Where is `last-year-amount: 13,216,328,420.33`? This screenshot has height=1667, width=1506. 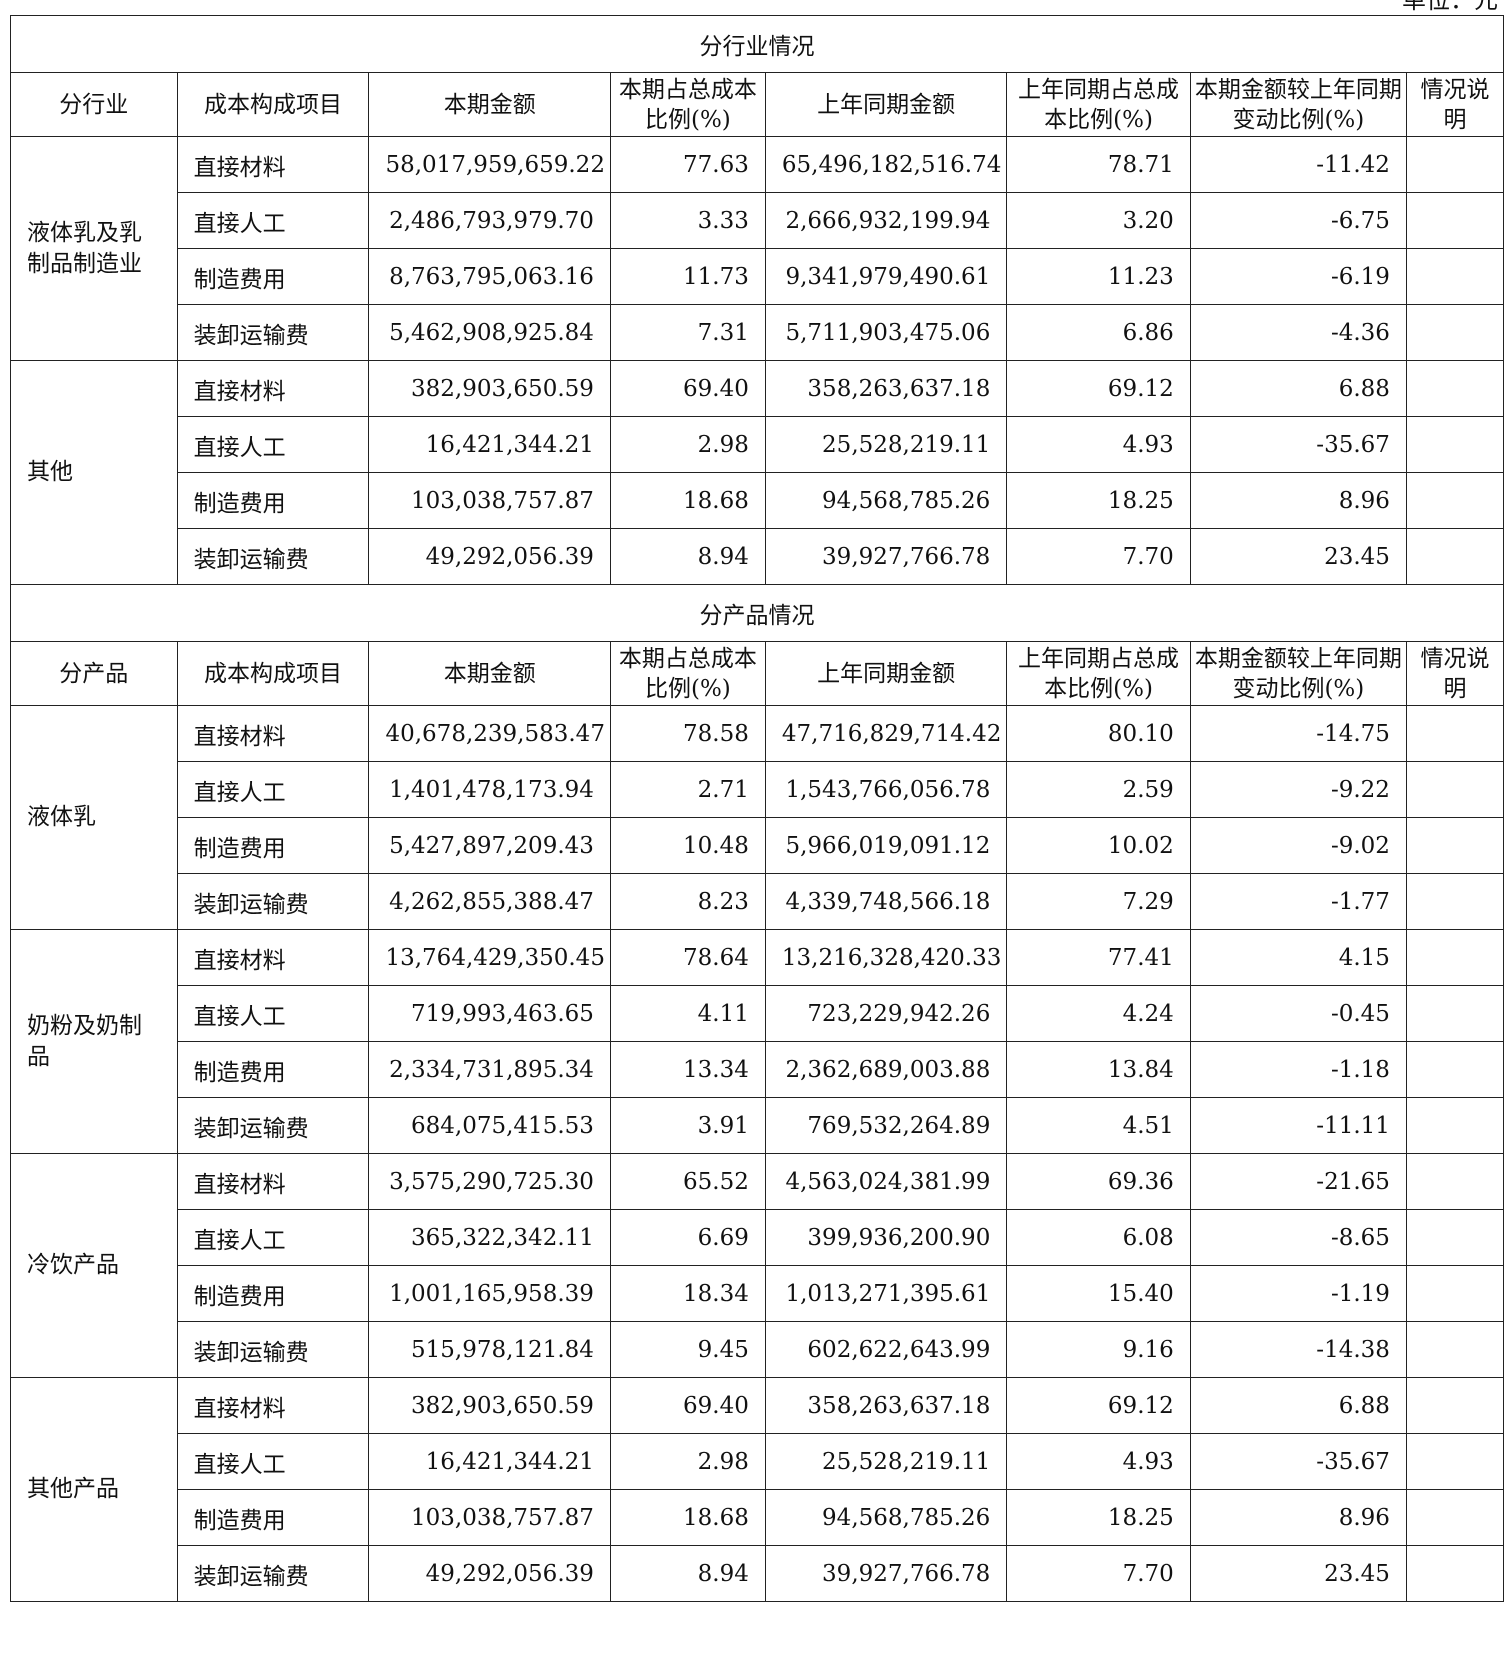
last-year-amount: 13,216,328,420.33 is located at coordinates (886, 957).